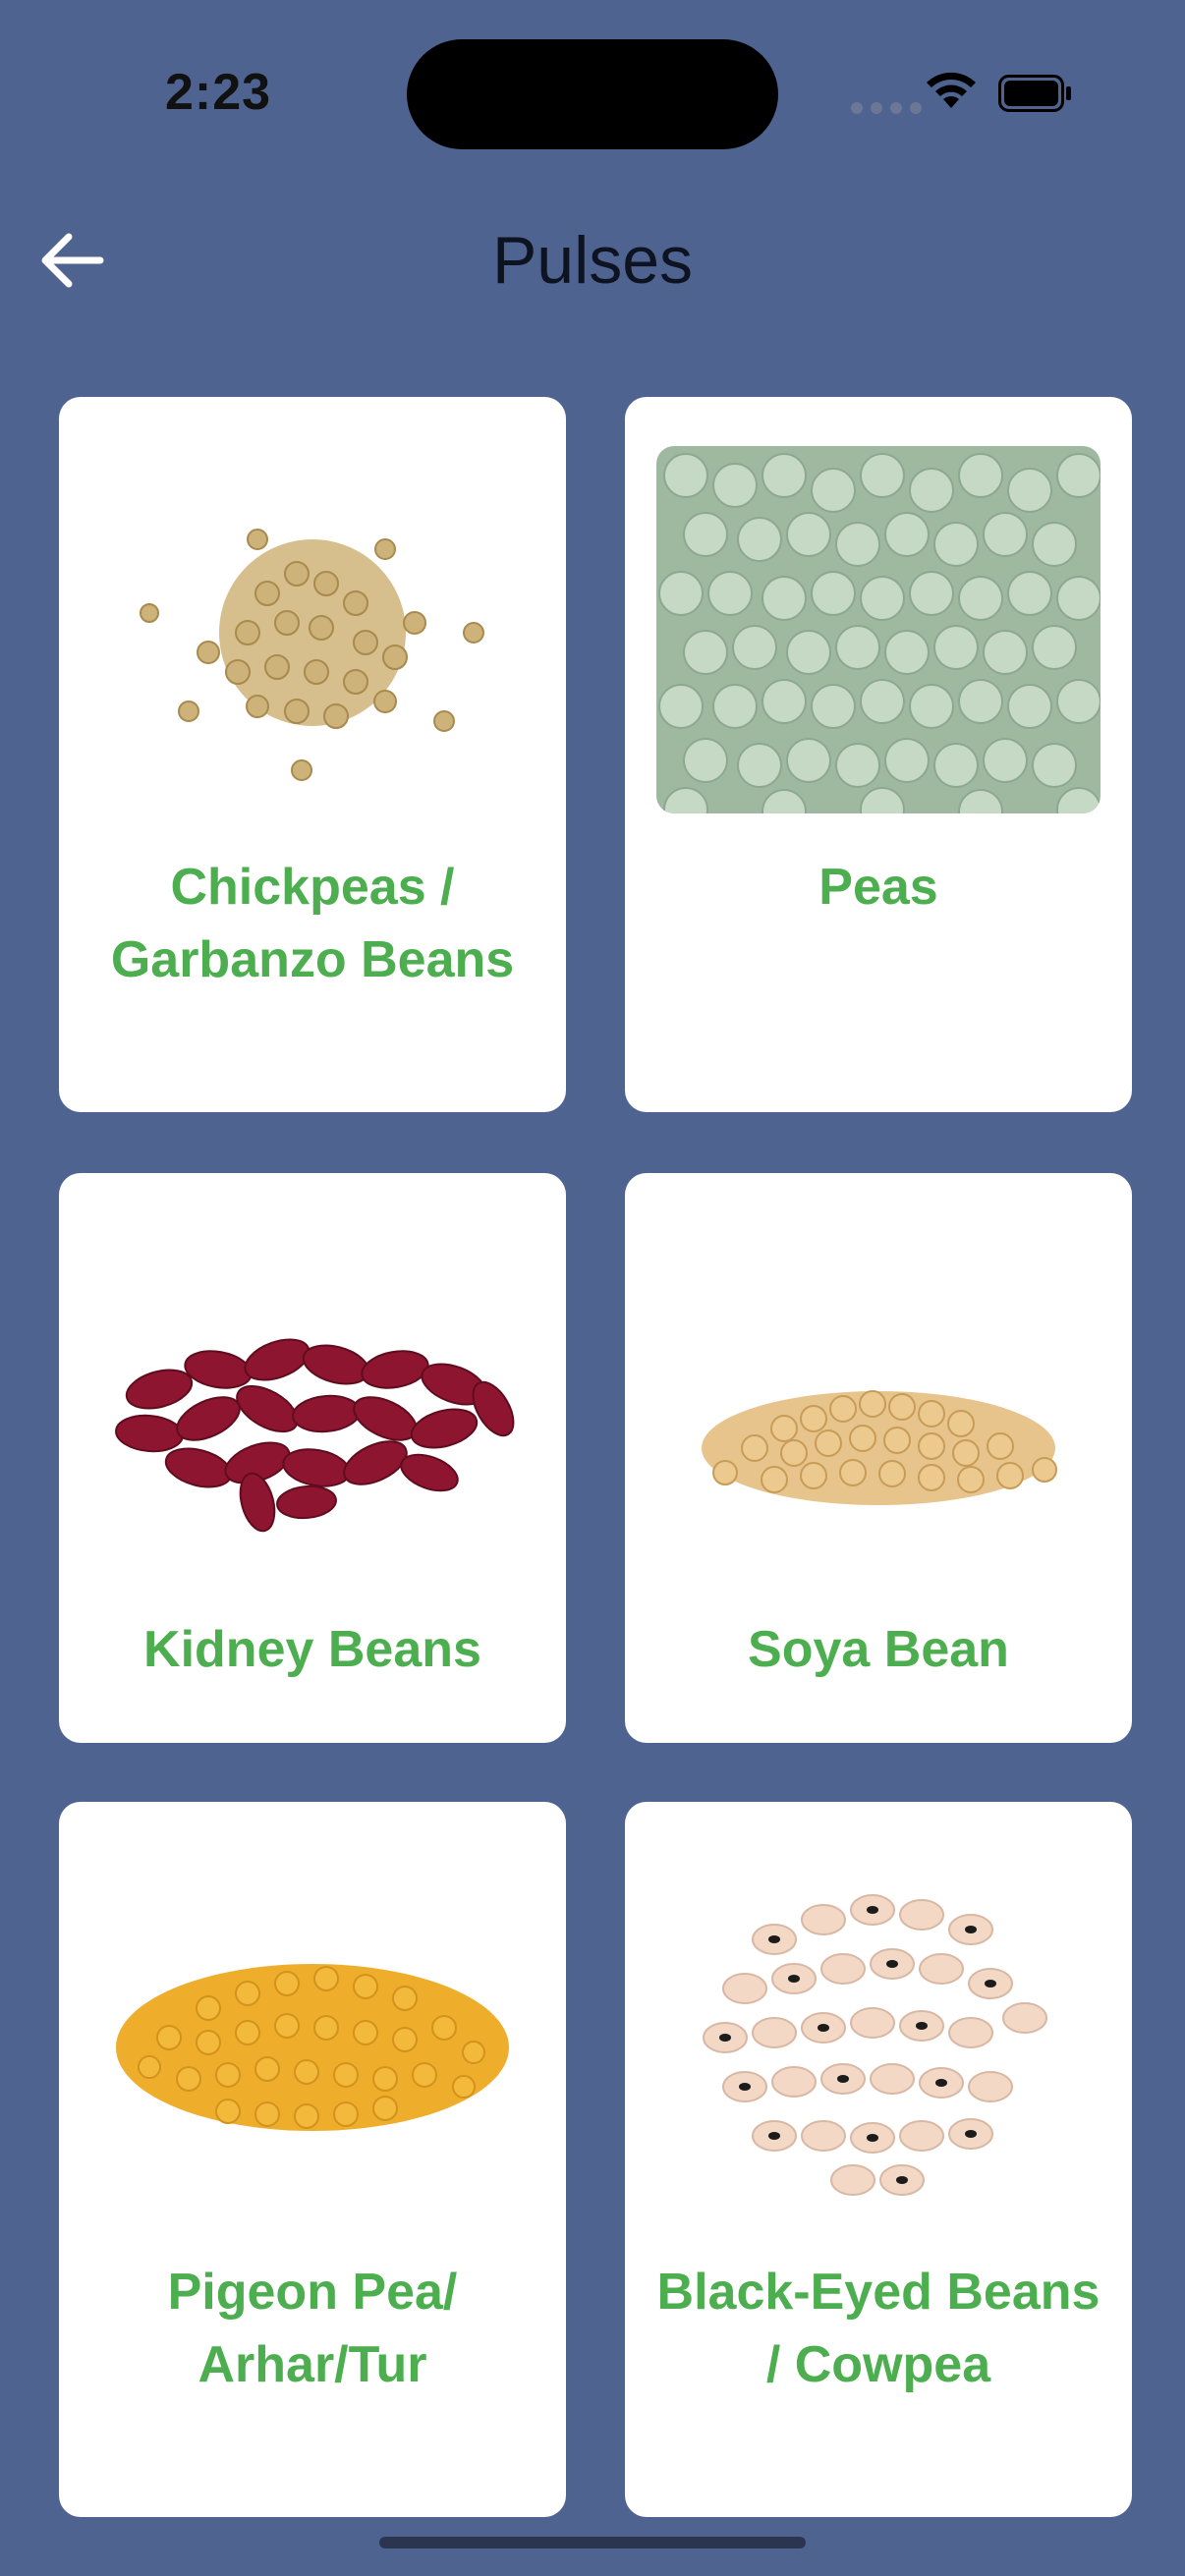 Image resolution: width=1185 pixels, height=2576 pixels. Describe the element at coordinates (313, 2328) in the screenshot. I see `pulse-label: Pigeon Pea/ Arhar/Tur` at that location.